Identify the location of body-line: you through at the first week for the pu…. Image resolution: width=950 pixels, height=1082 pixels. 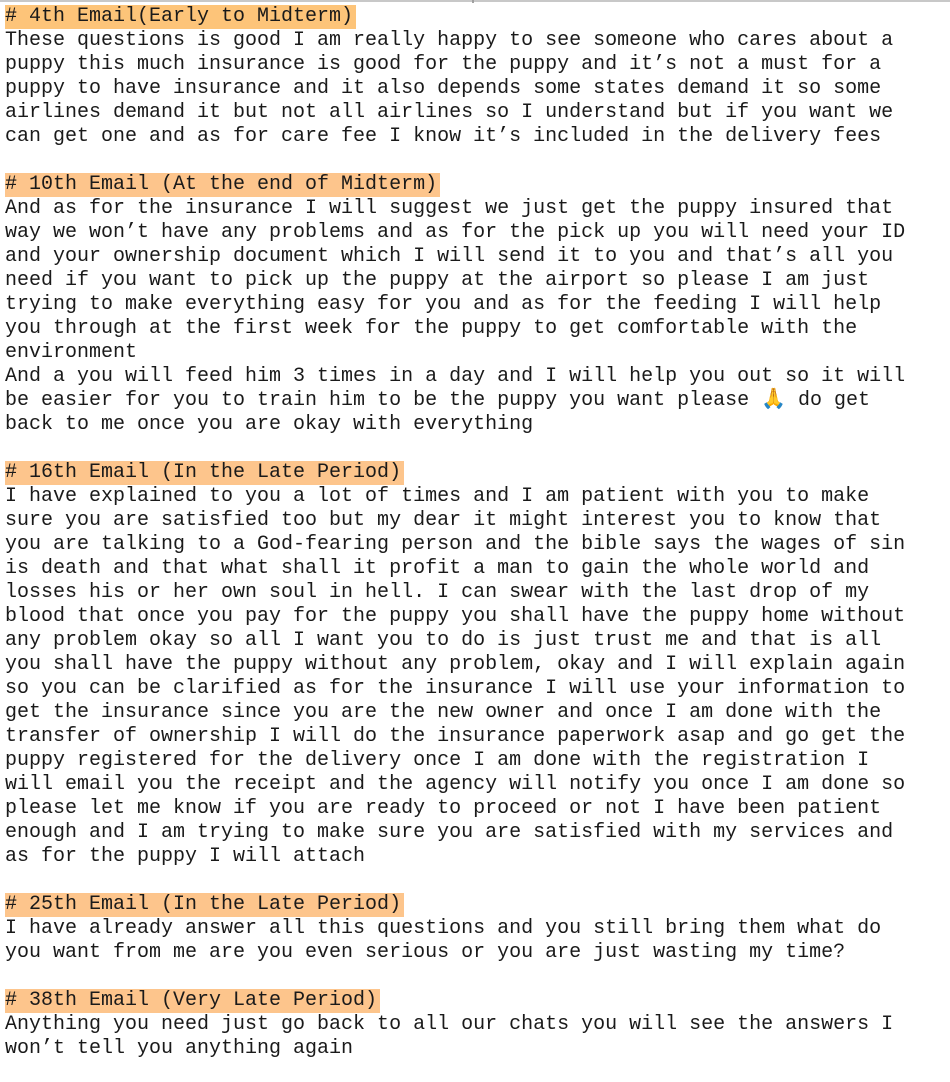
(431, 328).